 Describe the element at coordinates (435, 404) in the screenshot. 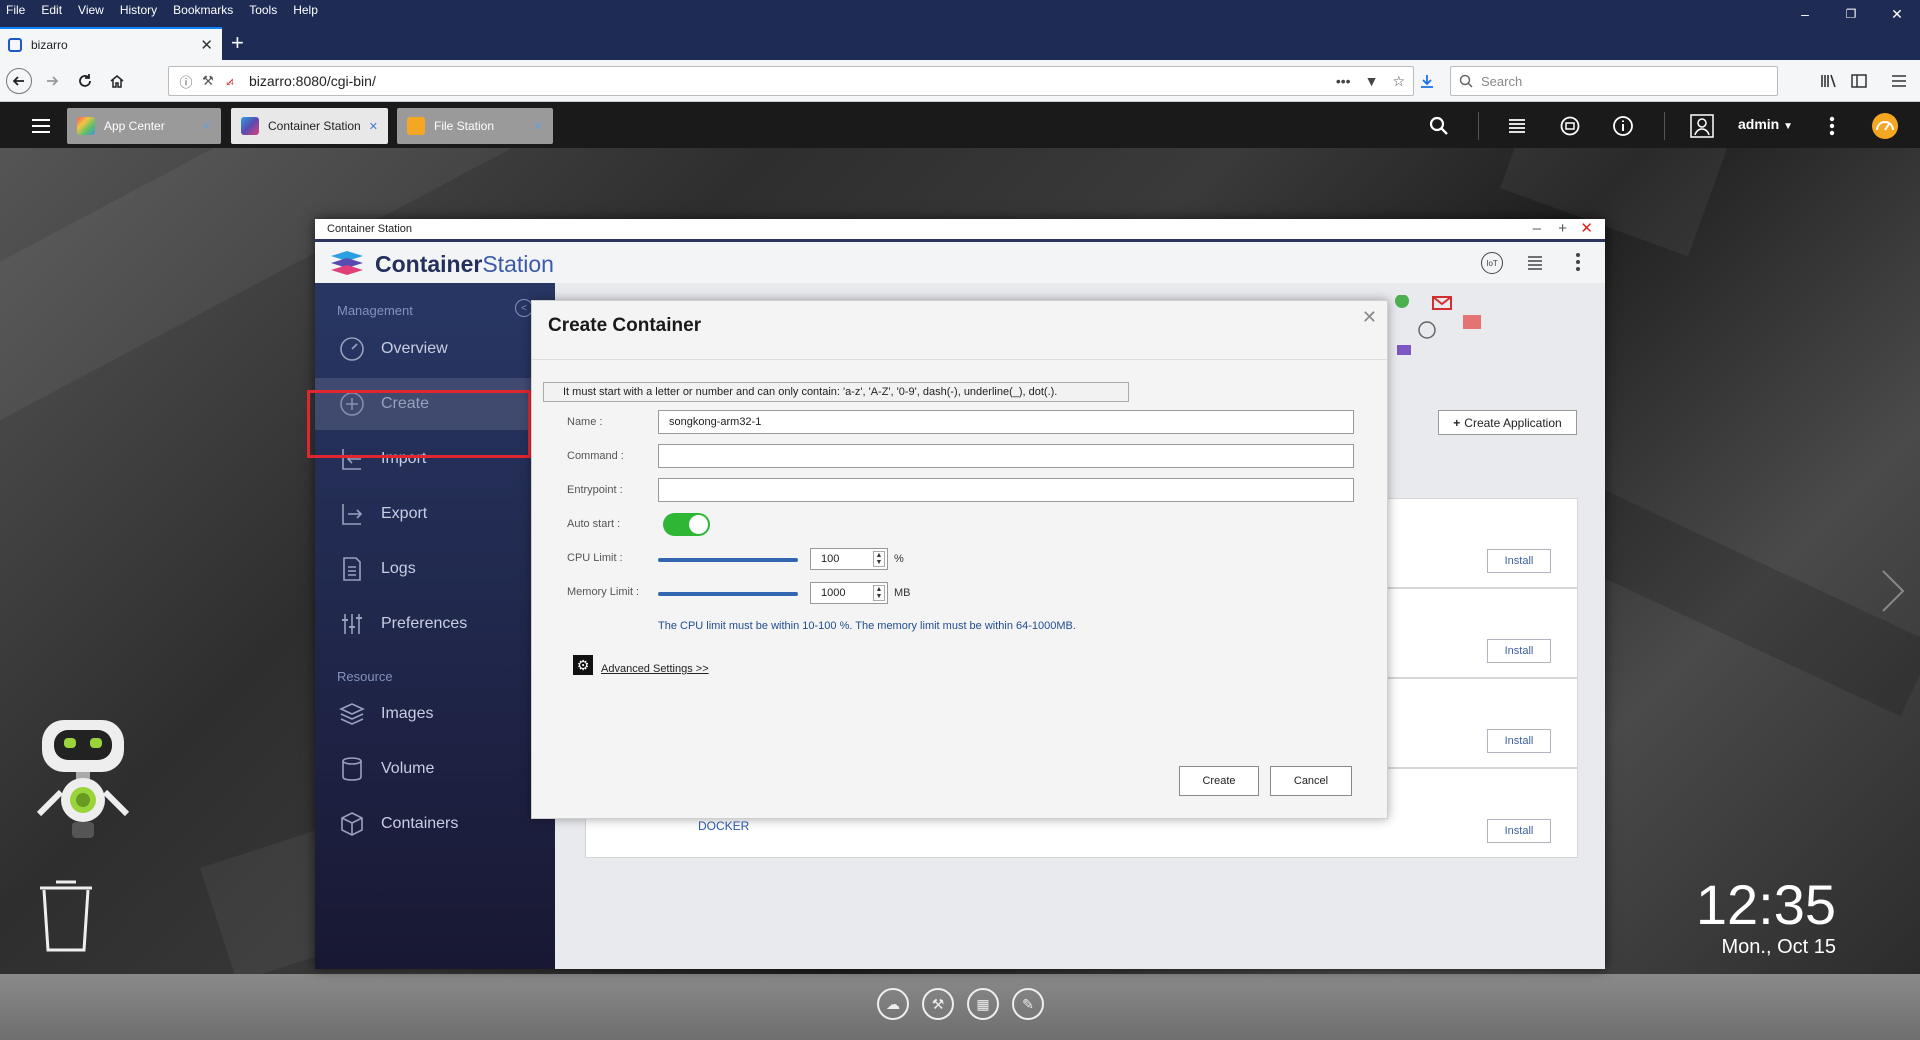

I see `sidebar-item-create: Create` at that location.